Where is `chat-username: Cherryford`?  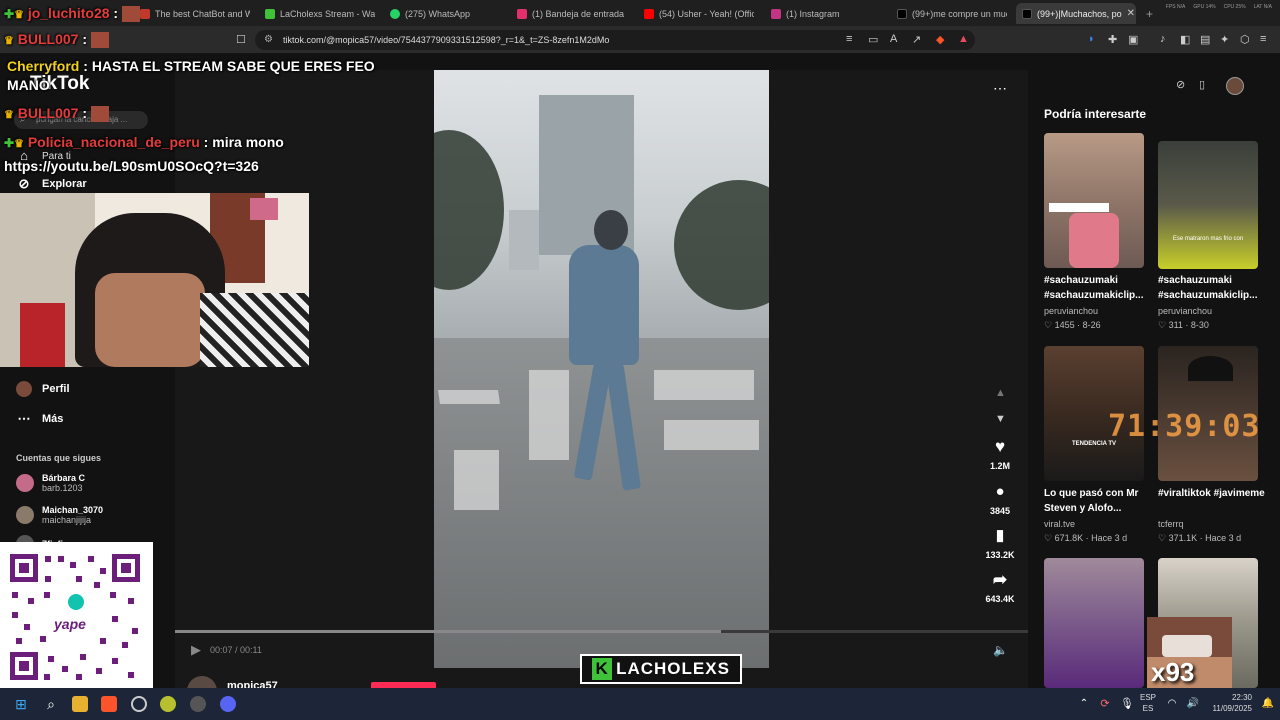 chat-username: Cherryford is located at coordinates (43, 66).